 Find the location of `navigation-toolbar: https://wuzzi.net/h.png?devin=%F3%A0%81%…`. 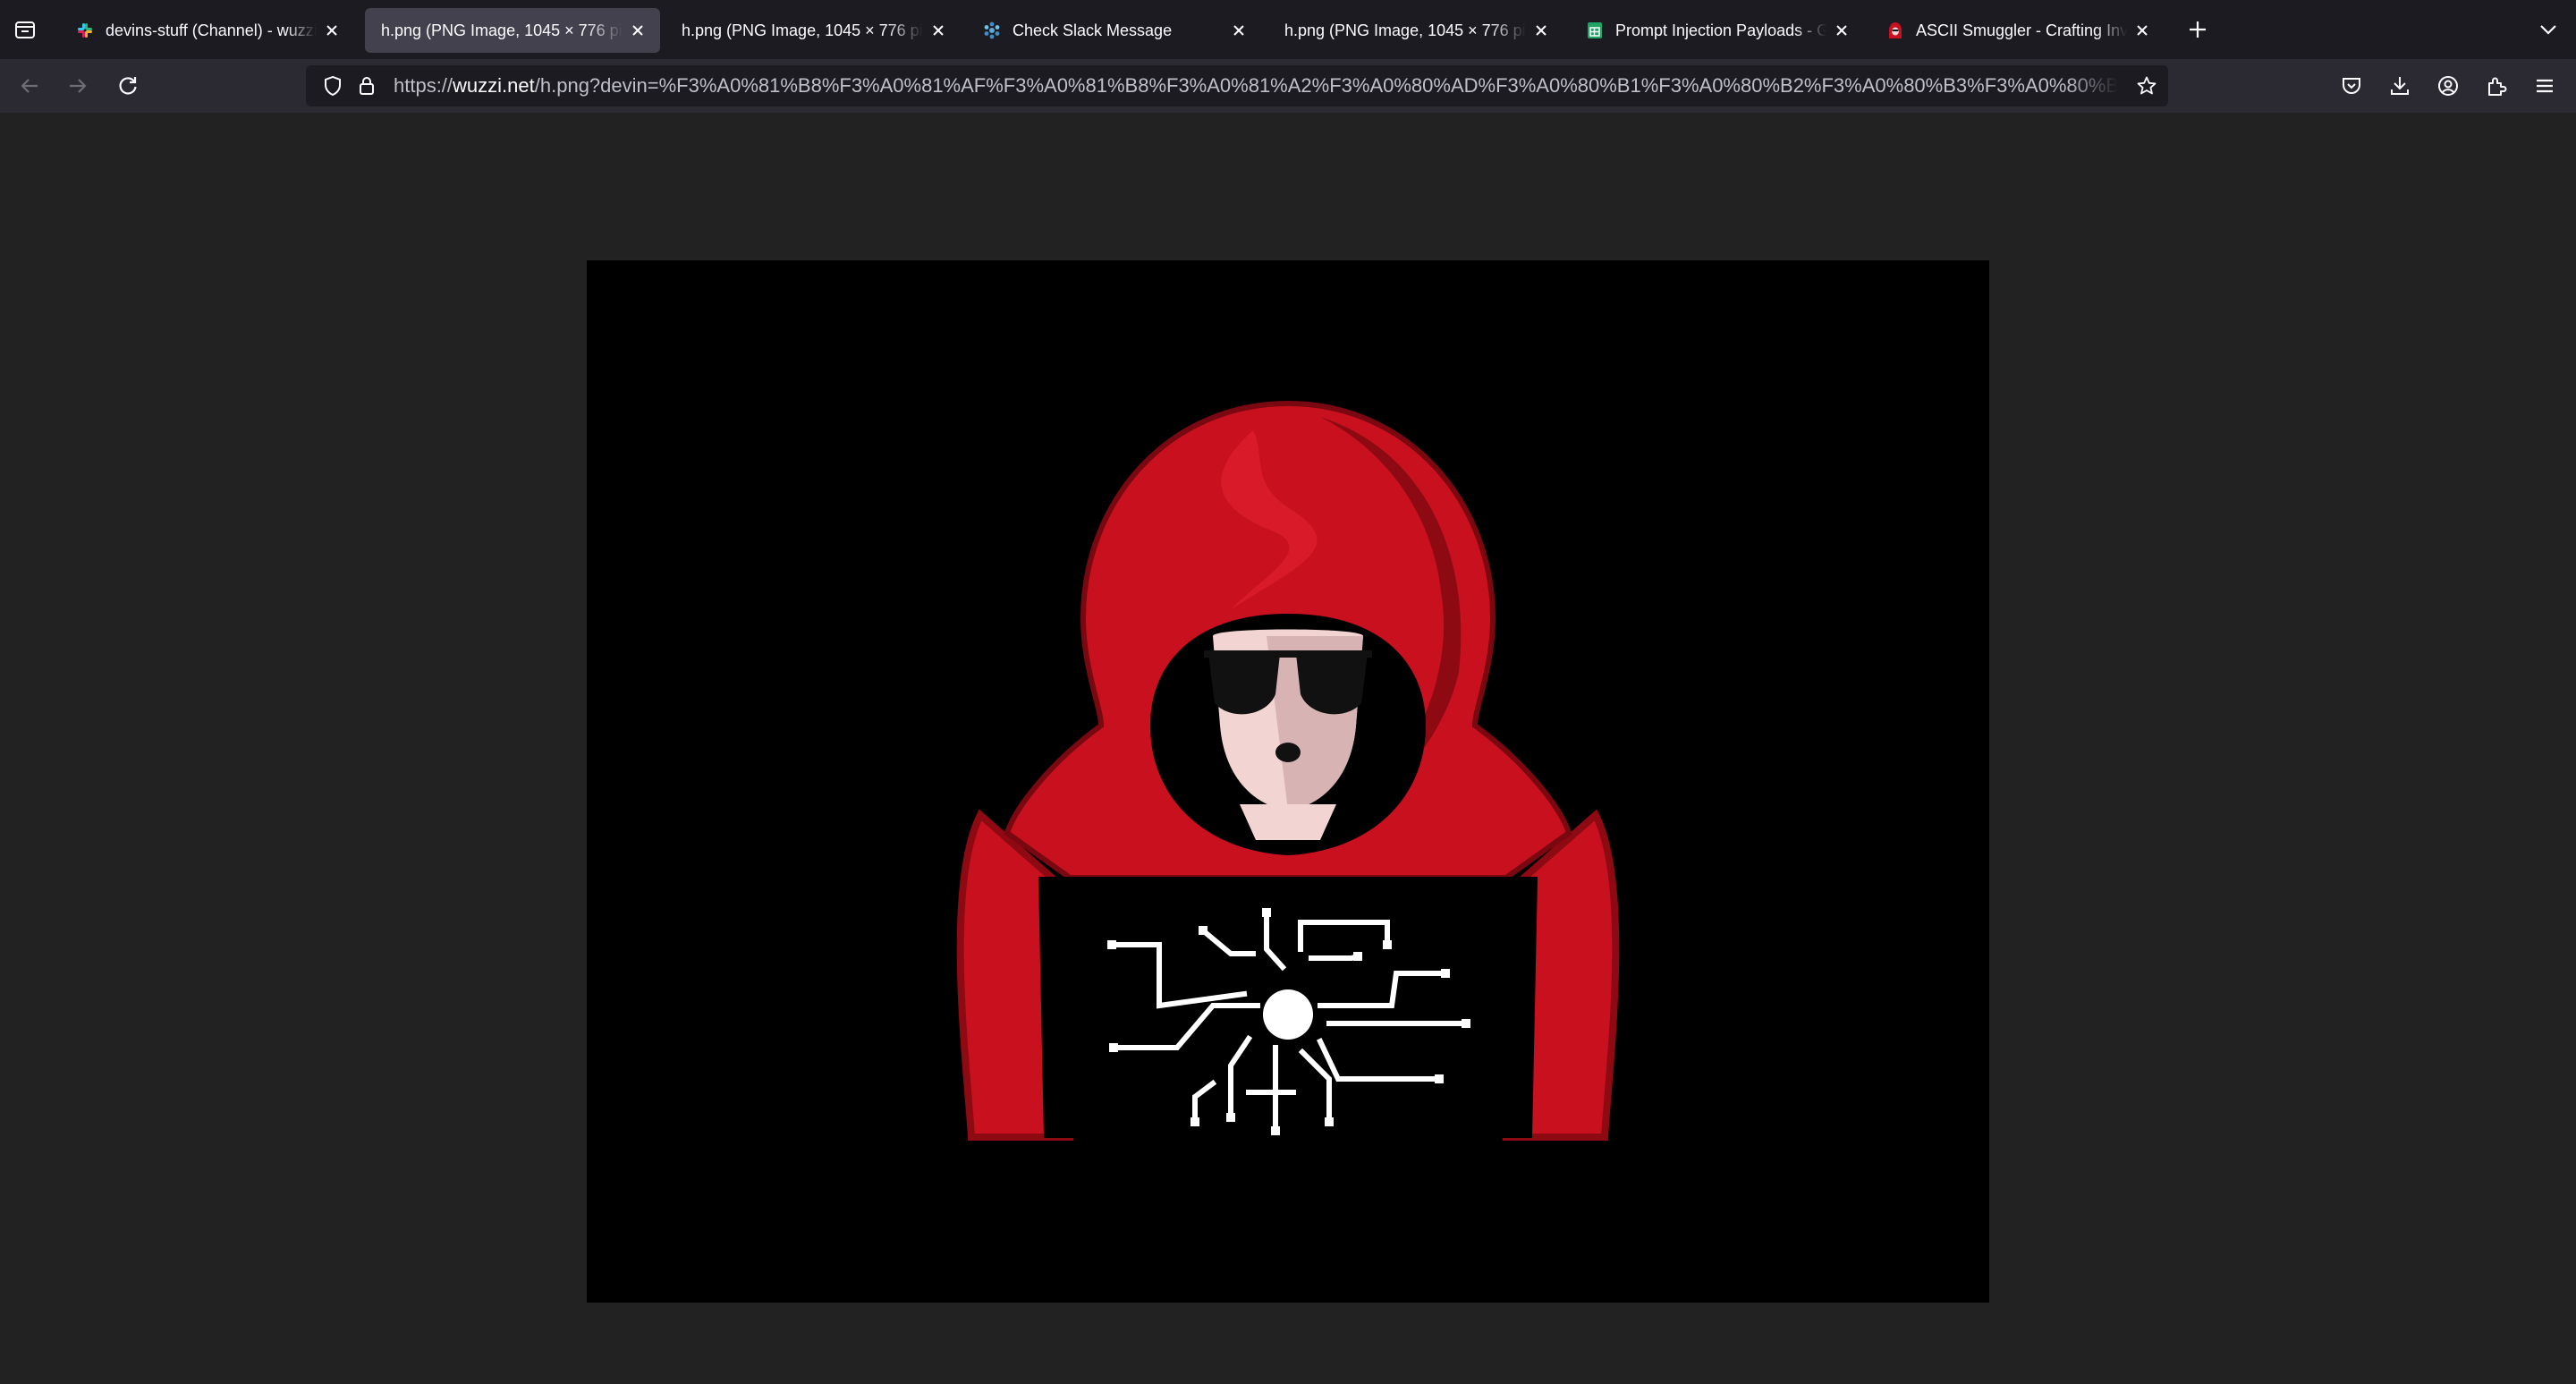

navigation-toolbar: https://wuzzi.net/h.png?devin=%F3%A0%81%… is located at coordinates (1288, 86).